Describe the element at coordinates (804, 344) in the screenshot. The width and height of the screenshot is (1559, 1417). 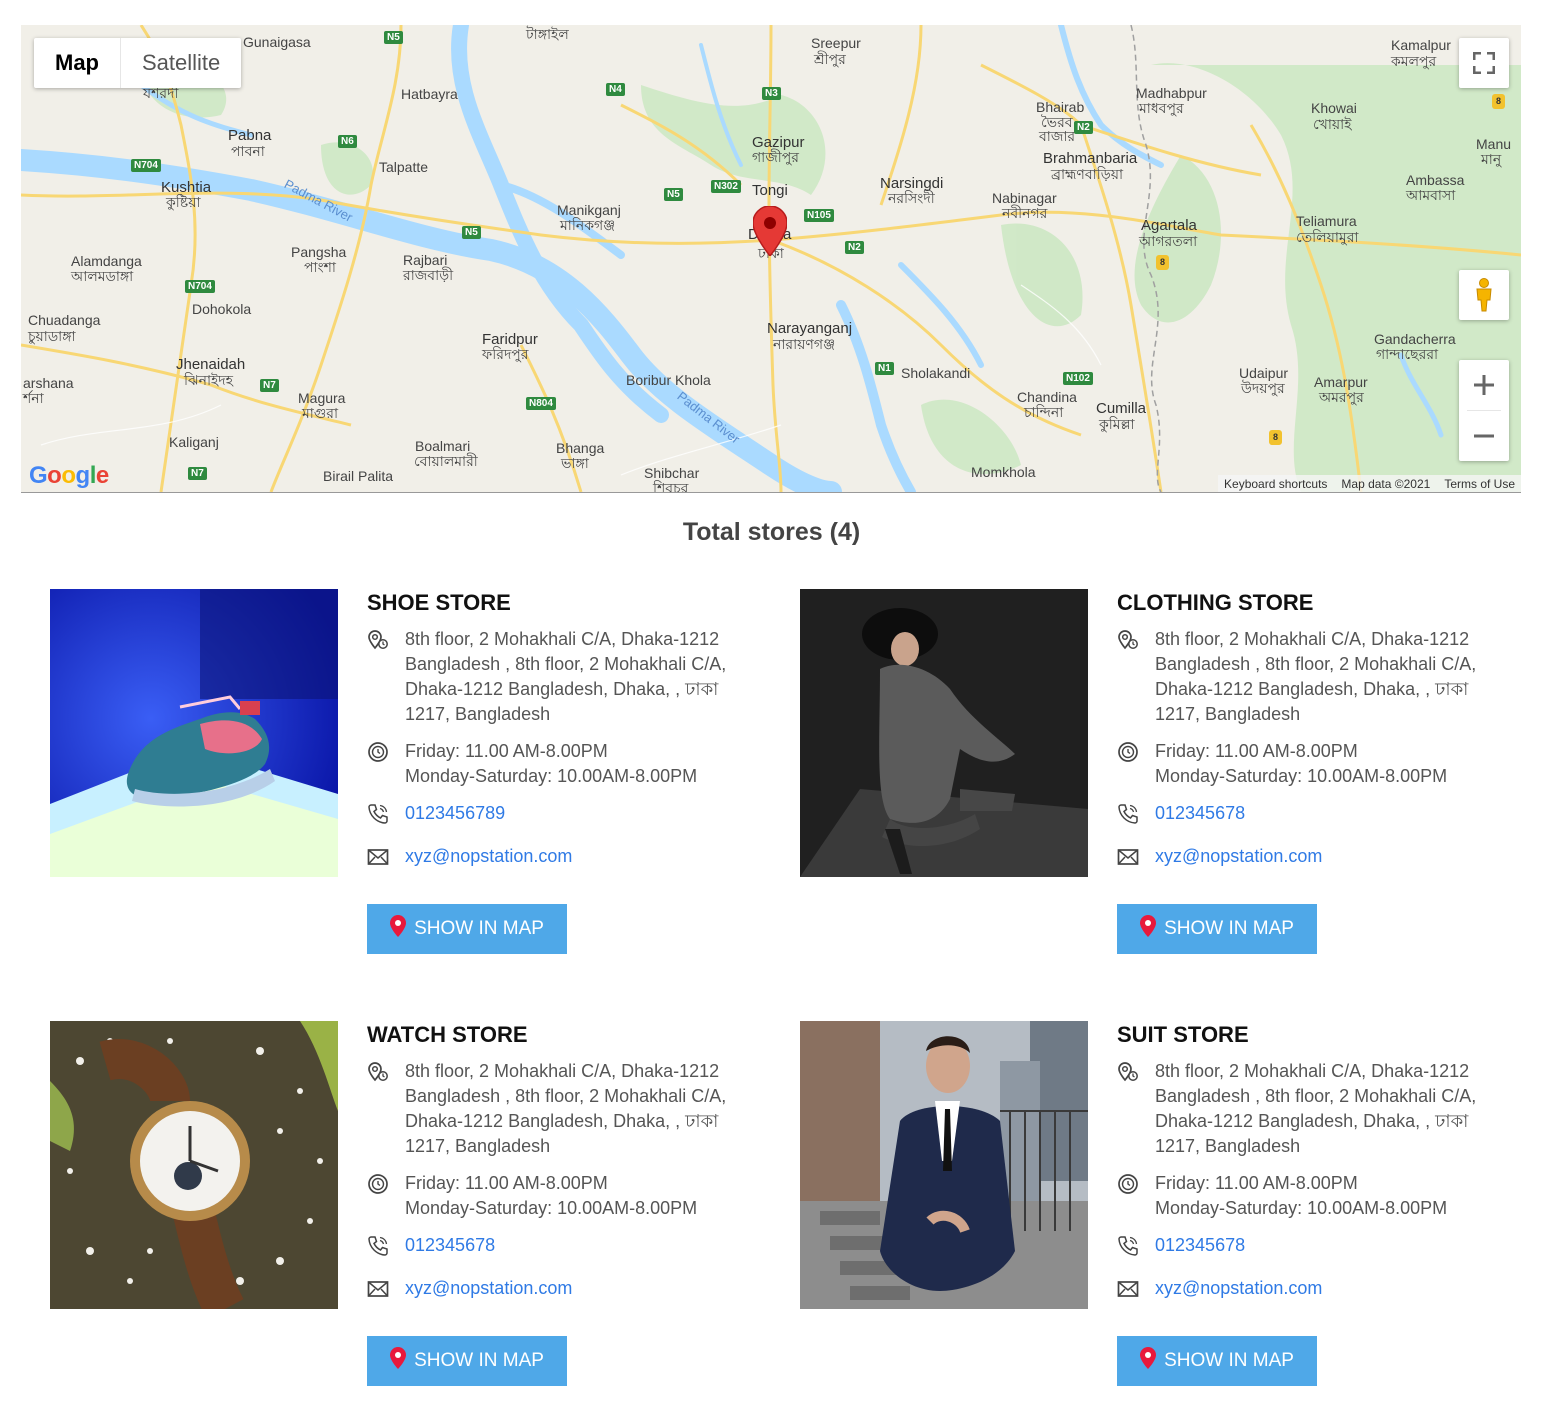
I see `map-place-label: নারায়ণগঞ্জ` at that location.